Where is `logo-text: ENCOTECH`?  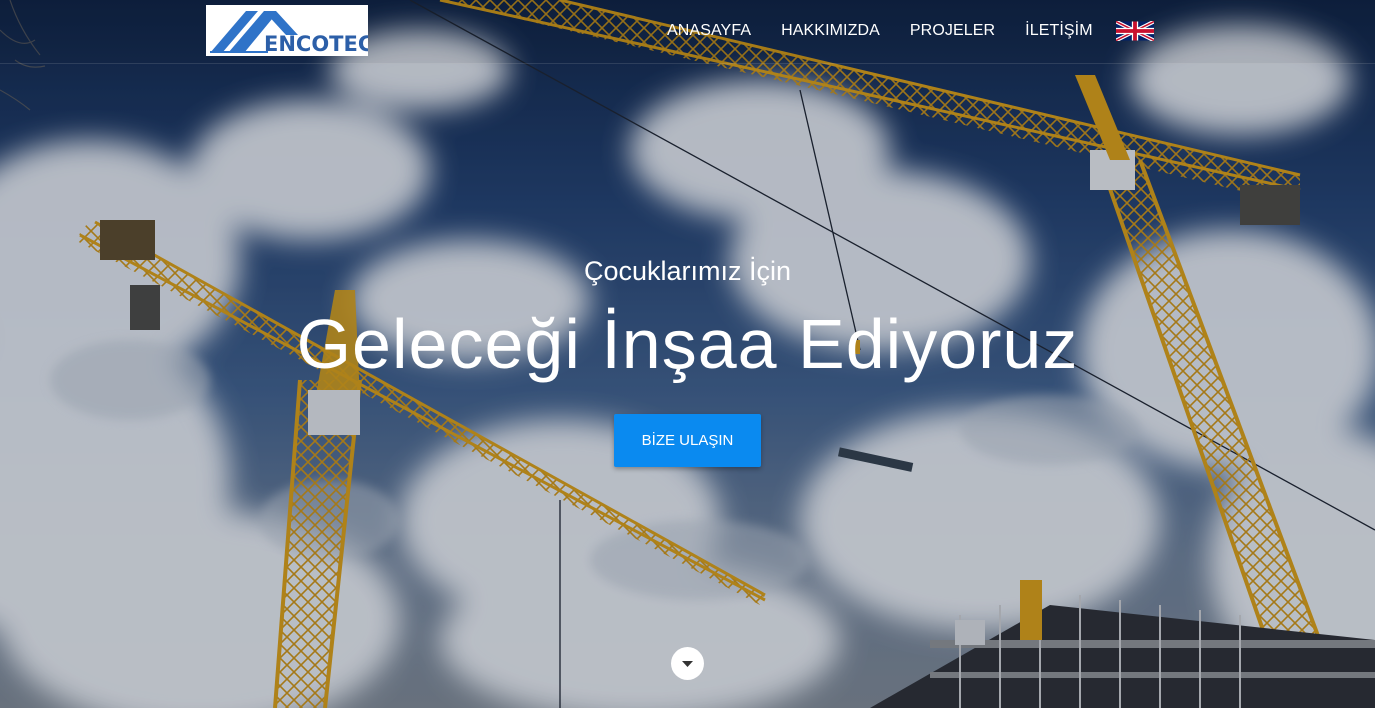 logo-text: ENCOTECH is located at coordinates (316, 44).